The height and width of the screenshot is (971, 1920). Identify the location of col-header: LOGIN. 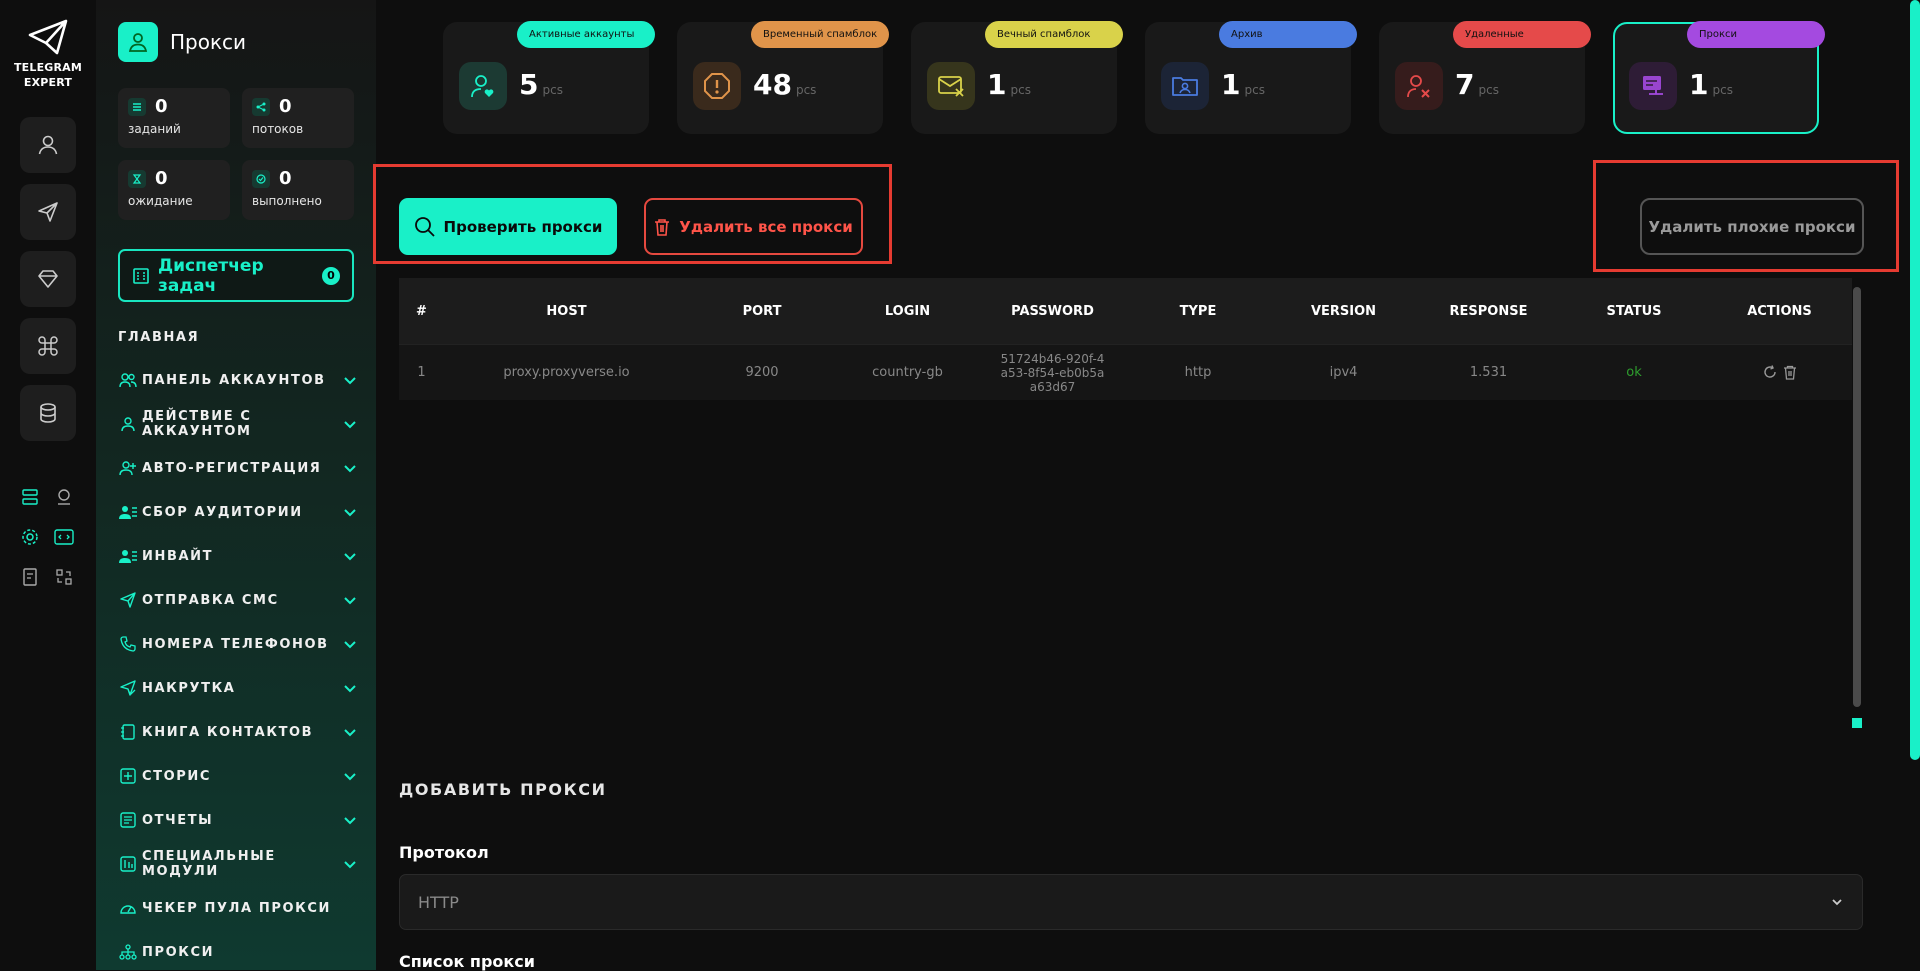
(907, 311).